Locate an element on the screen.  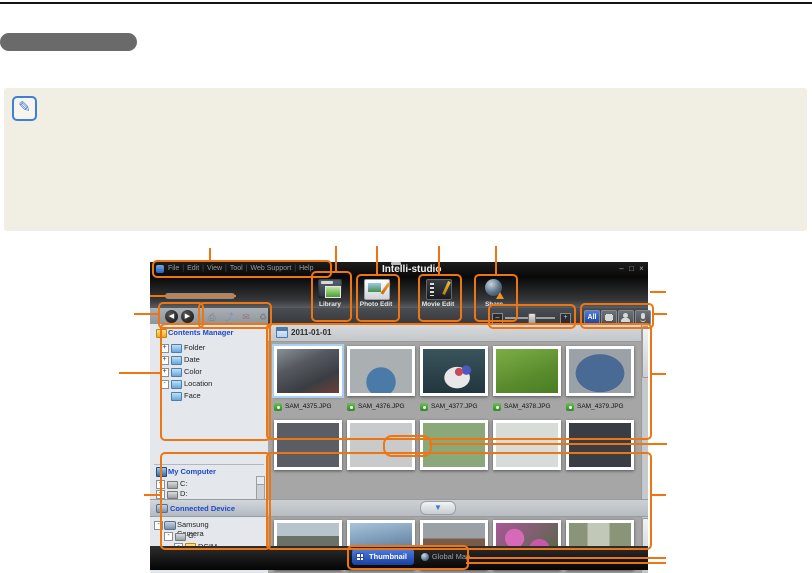
callout-photo-edit is located at coordinates (378, 298).